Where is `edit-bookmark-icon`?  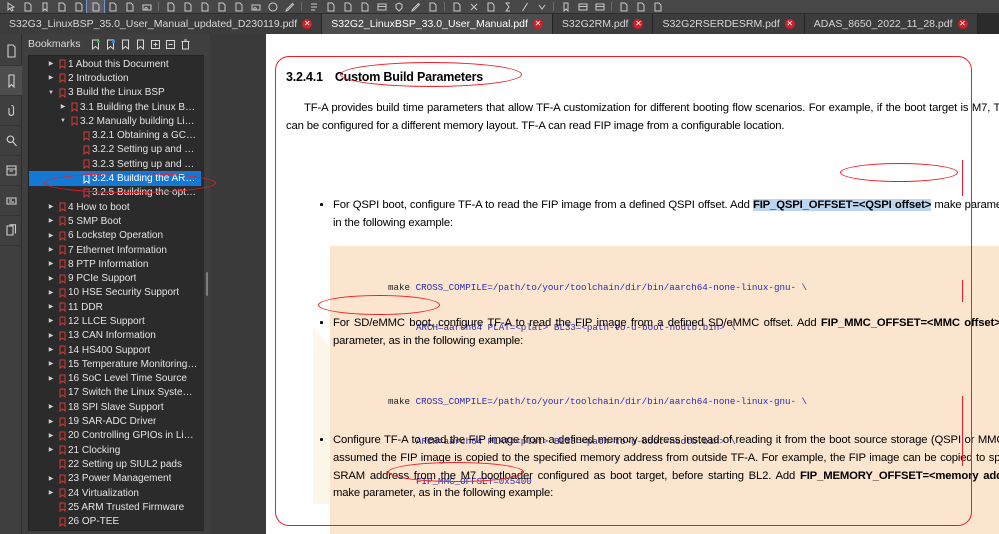 edit-bookmark-icon is located at coordinates (140, 44).